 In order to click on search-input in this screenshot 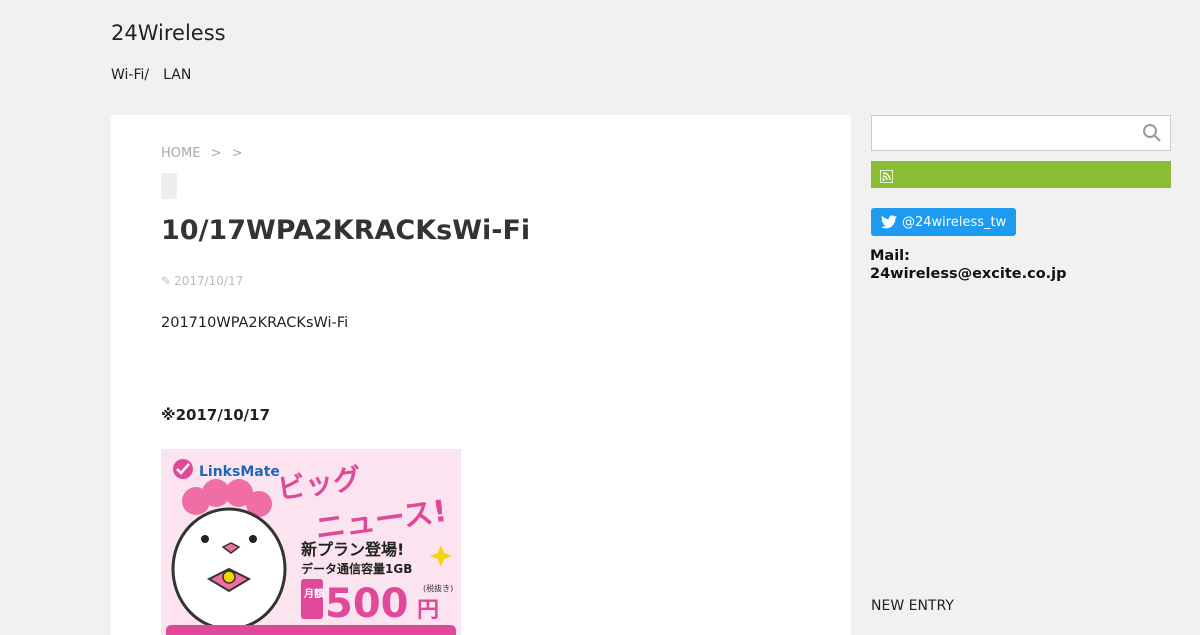, I will do `click(1005, 132)`.